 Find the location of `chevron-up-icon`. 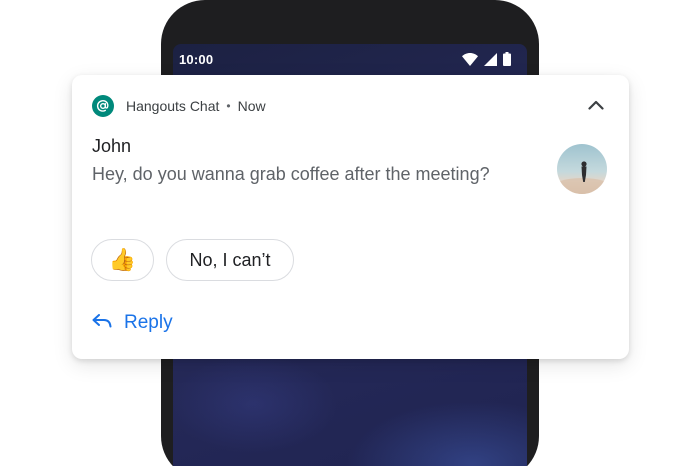

chevron-up-icon is located at coordinates (596, 106).